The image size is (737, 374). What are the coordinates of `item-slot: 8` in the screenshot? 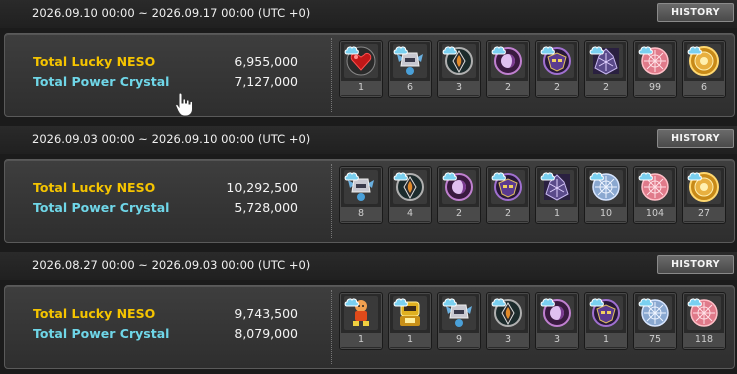 It's located at (361, 195).